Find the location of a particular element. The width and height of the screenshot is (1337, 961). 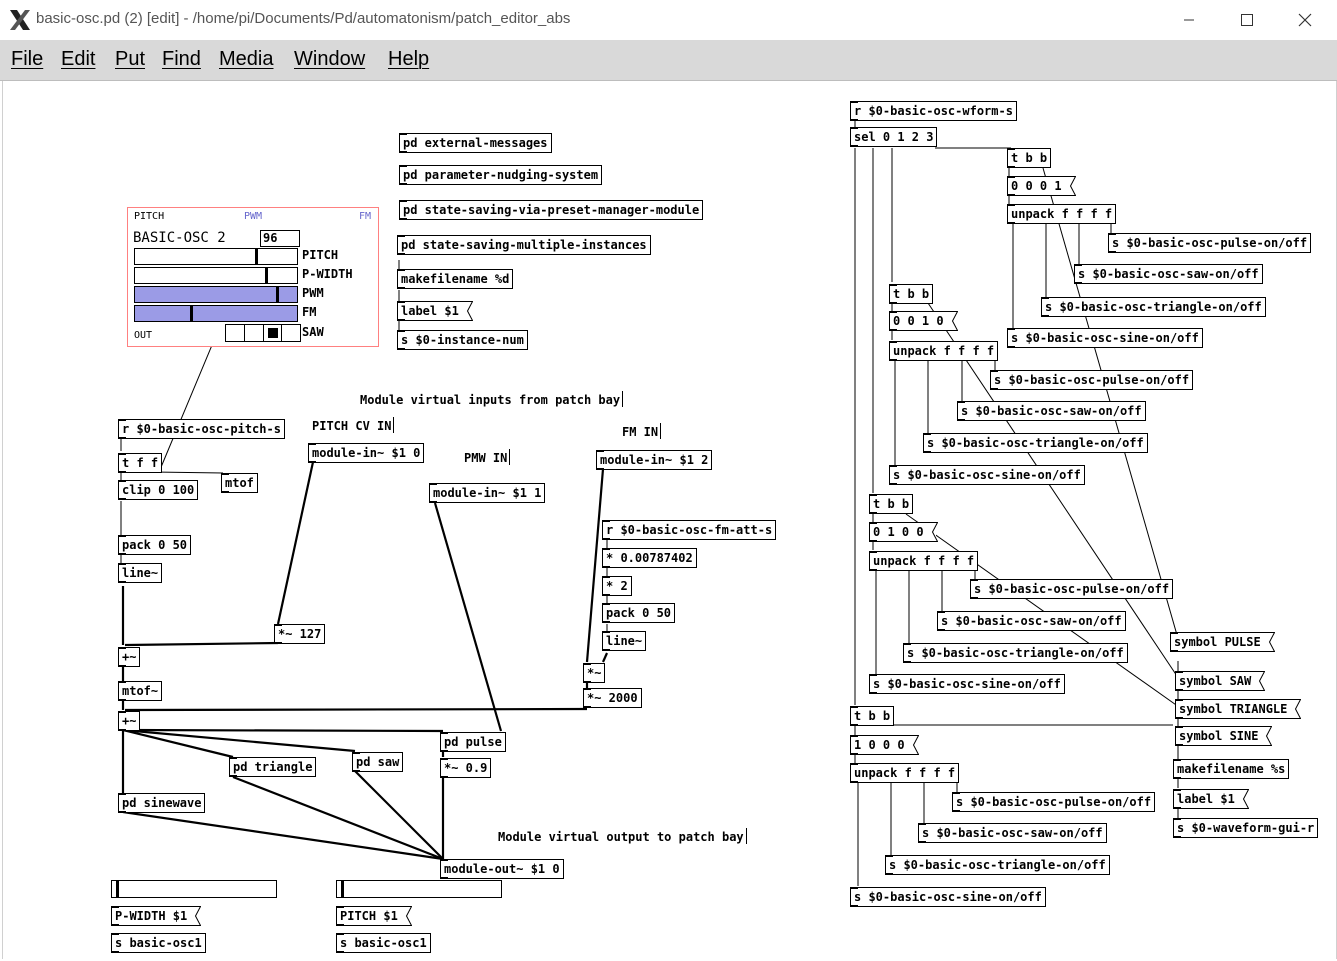

obj-line-pitch: line~ is located at coordinates (140, 573).